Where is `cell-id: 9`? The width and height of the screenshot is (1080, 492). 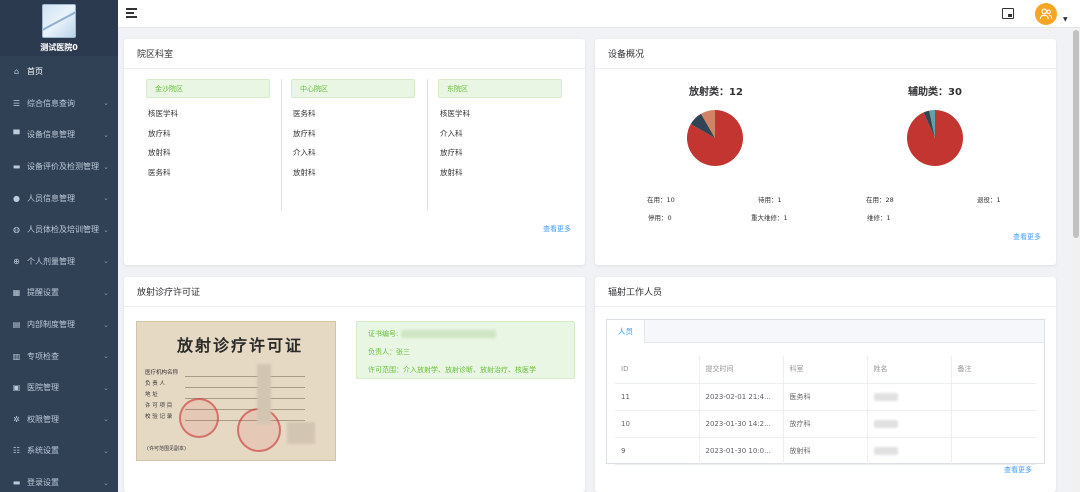 cell-id: 9 is located at coordinates (657, 451).